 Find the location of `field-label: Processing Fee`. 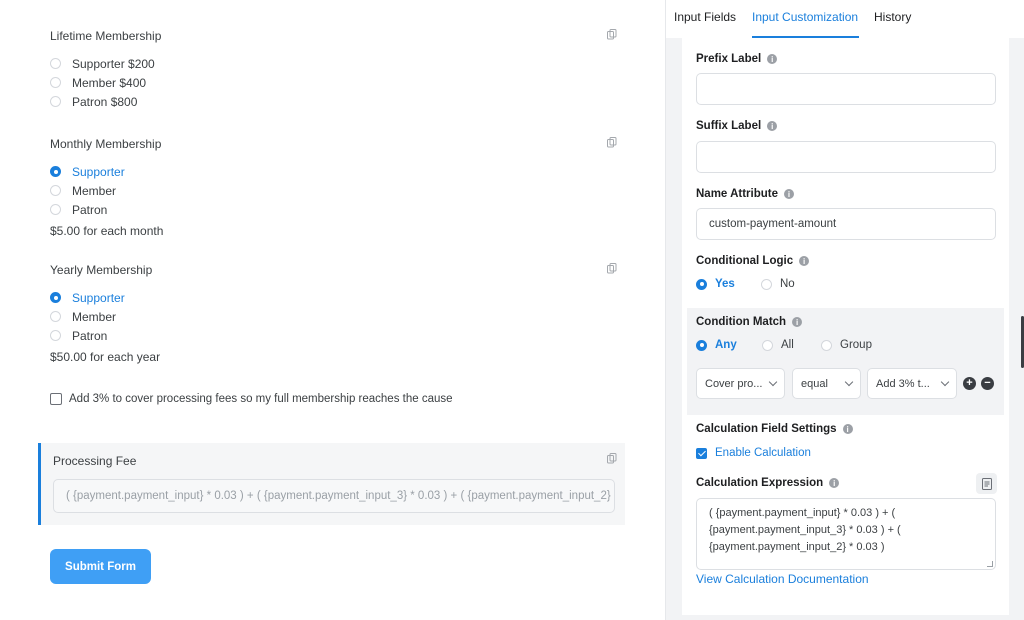

field-label: Processing Fee is located at coordinates (95, 461).